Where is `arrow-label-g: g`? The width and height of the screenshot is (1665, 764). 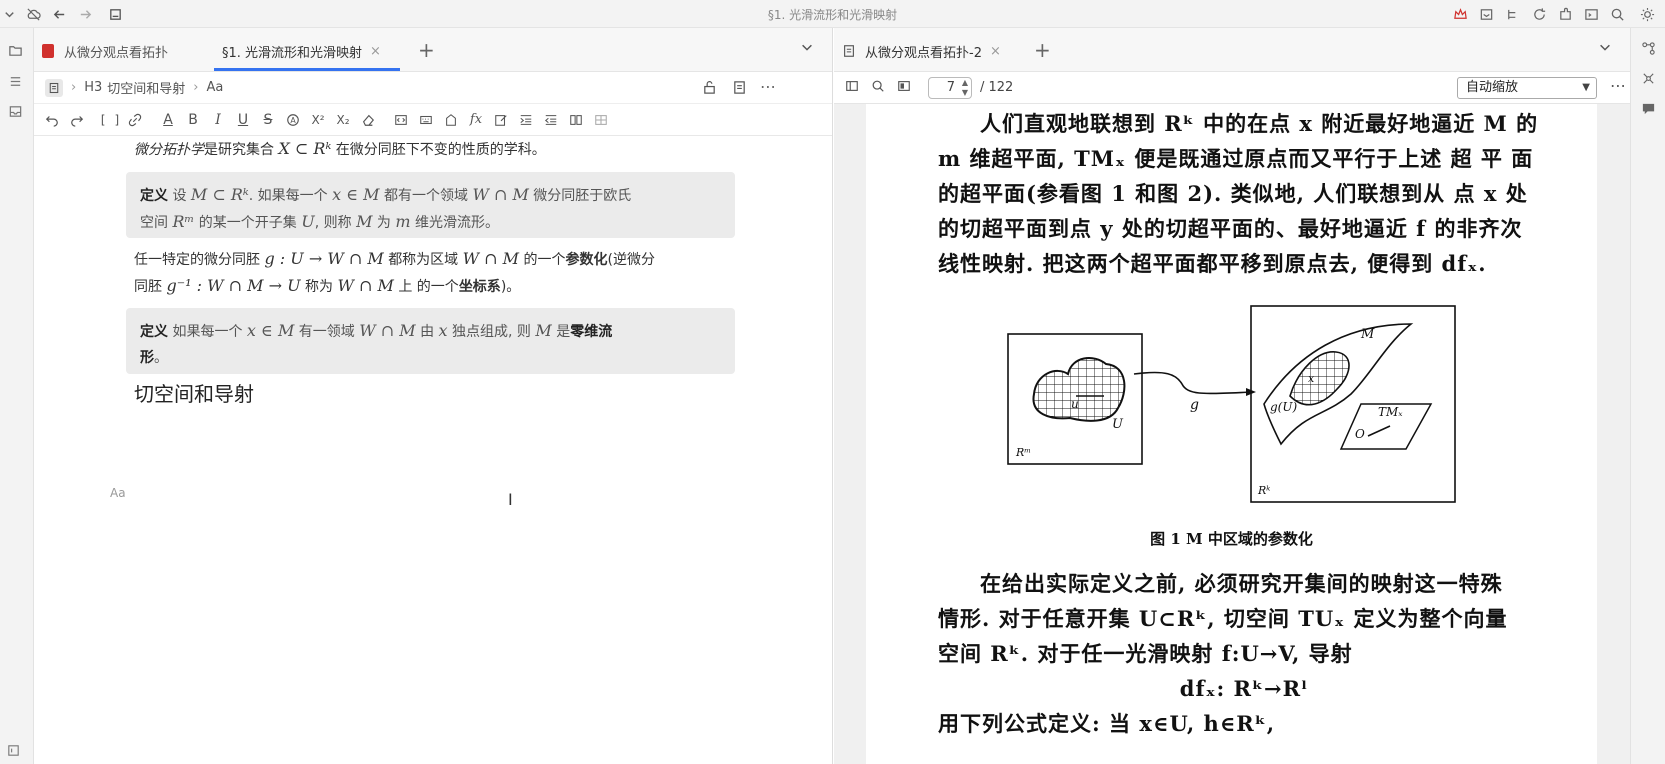
arrow-label-g: g is located at coordinates (1194, 405).